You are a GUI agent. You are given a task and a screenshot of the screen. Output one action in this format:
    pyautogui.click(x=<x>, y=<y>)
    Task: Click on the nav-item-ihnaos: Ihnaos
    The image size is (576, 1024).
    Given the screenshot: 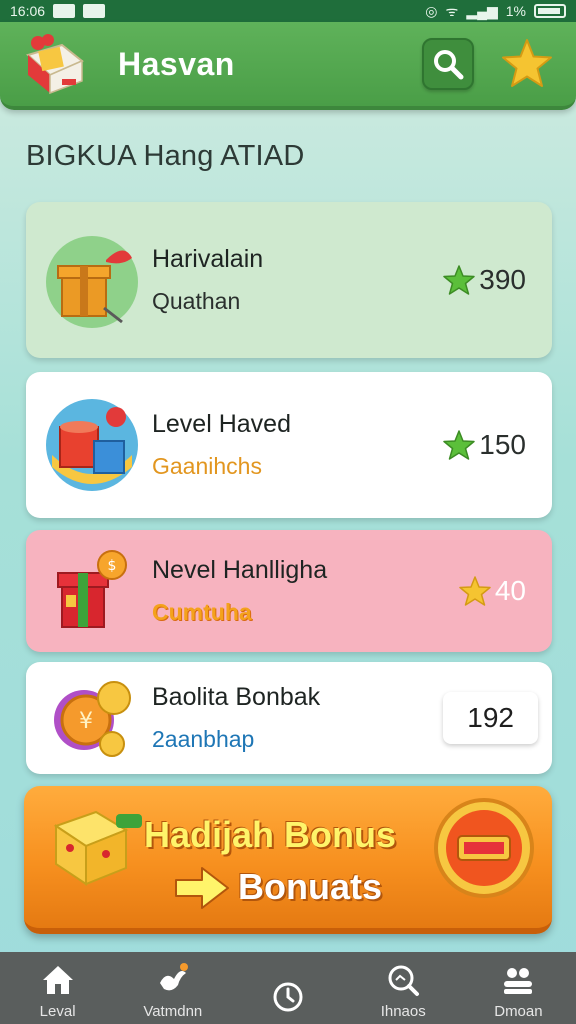 What is the action you would take?
    pyautogui.click(x=403, y=988)
    